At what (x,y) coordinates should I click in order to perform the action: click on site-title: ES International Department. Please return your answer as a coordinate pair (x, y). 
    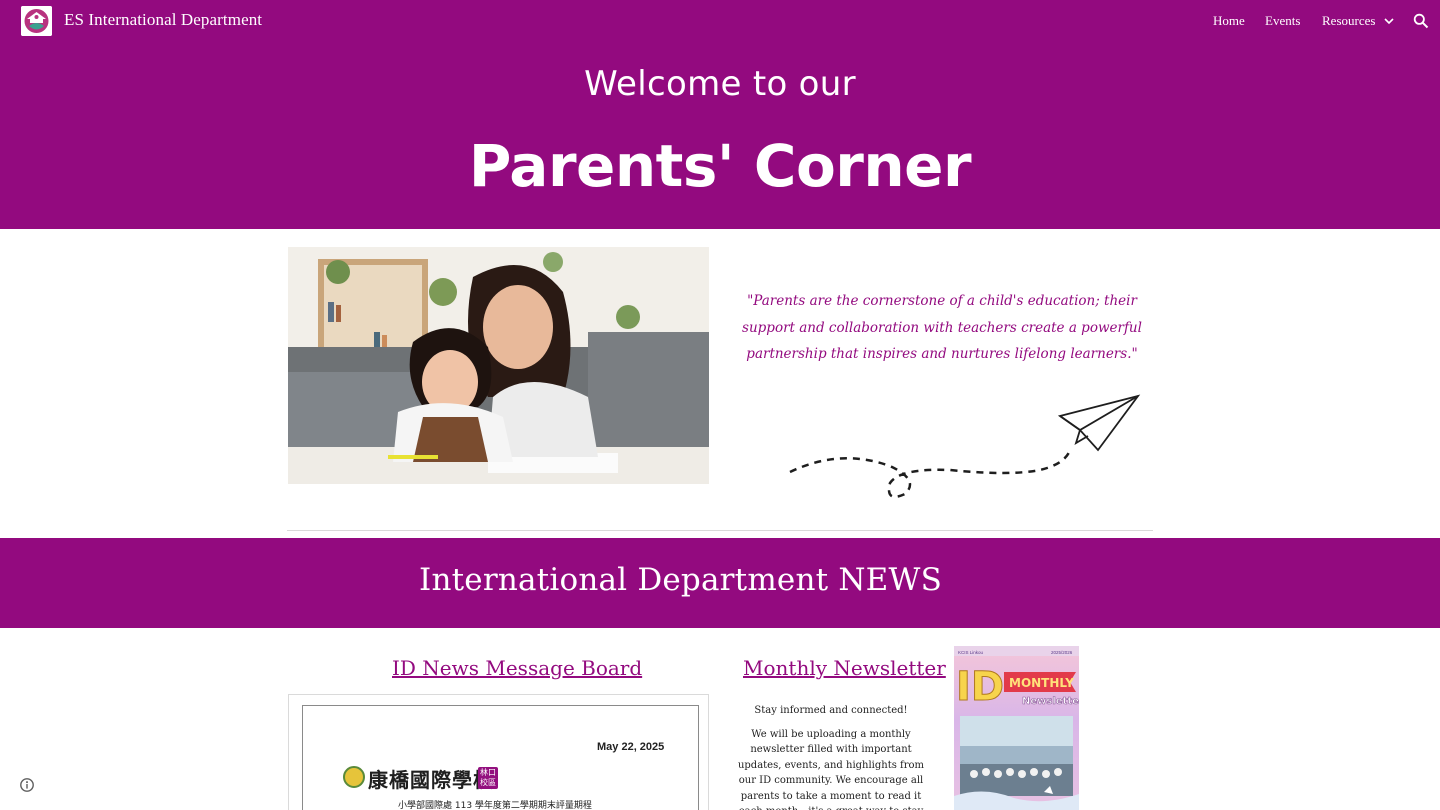
    Looking at the image, I should click on (163, 20).